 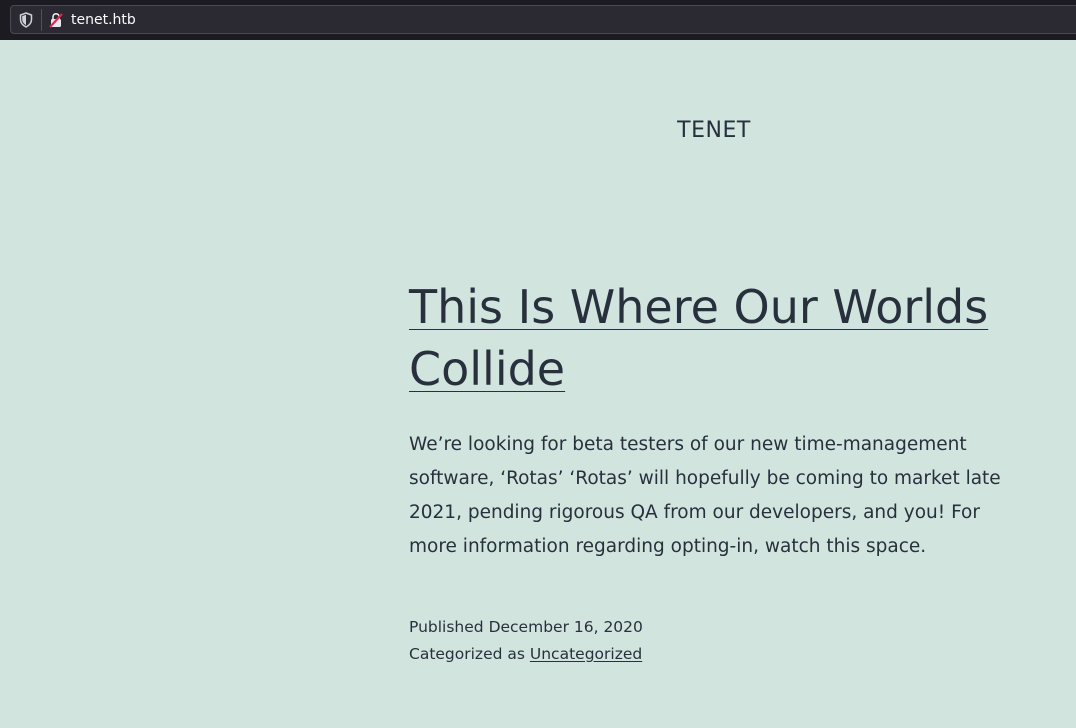 I want to click on address-bar: tenet.htb, so click(x=543, y=19).